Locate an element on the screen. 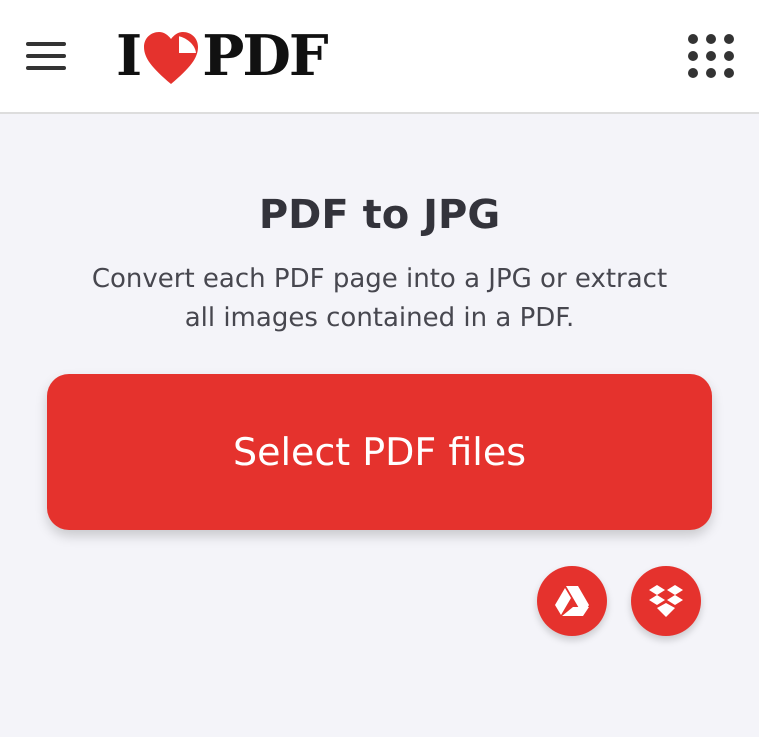 The image size is (759, 737). logo-text: PDF is located at coordinates (264, 56).